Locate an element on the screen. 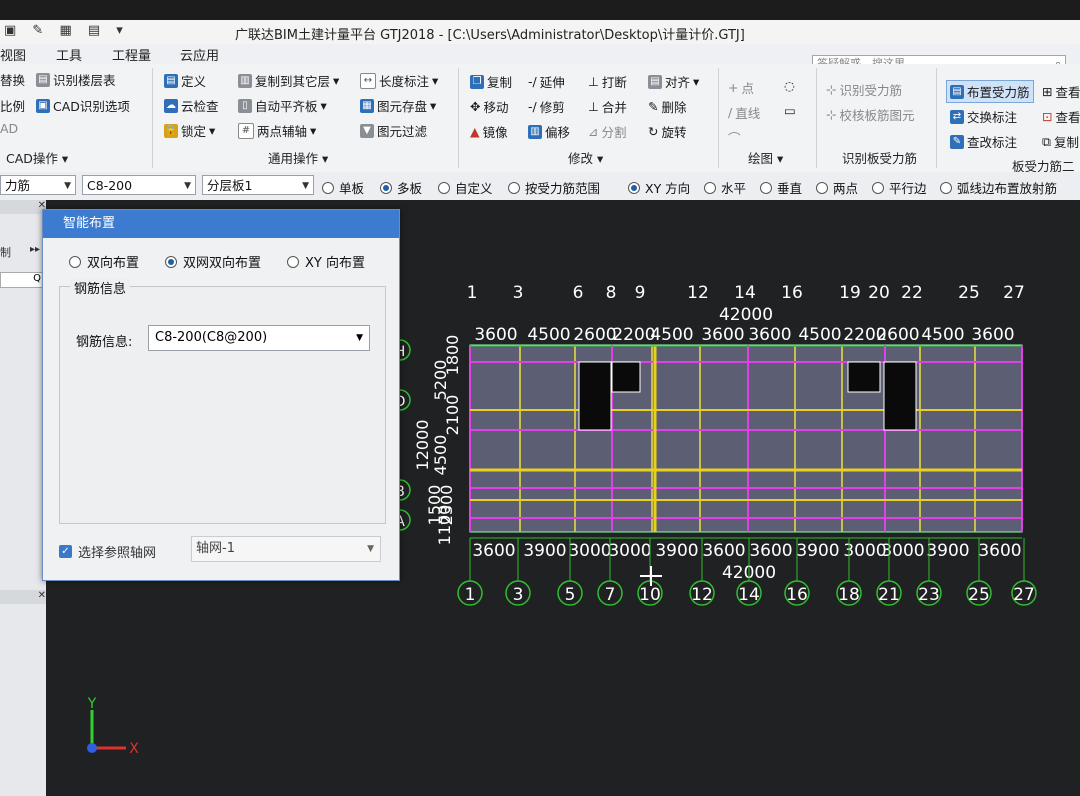 This screenshot has height=796, width=1080. ref-axis-checkbox: ✓ 选择参照轴网 is located at coordinates (107, 551).